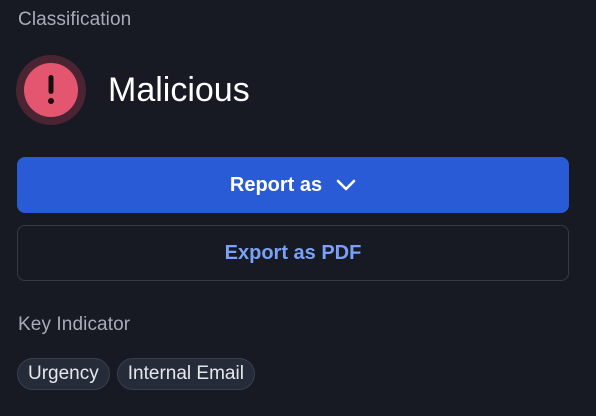 The image size is (596, 416). What do you see at coordinates (75, 19) in the screenshot?
I see `classification-heading: Classification` at bounding box center [75, 19].